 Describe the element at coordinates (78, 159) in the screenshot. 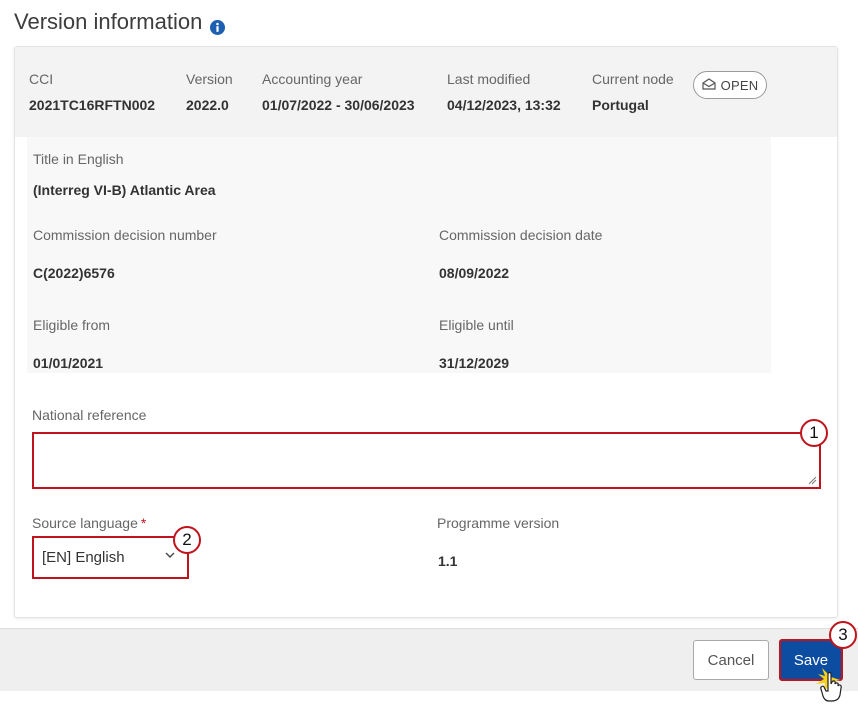

I see `title-label: Title in English` at that location.